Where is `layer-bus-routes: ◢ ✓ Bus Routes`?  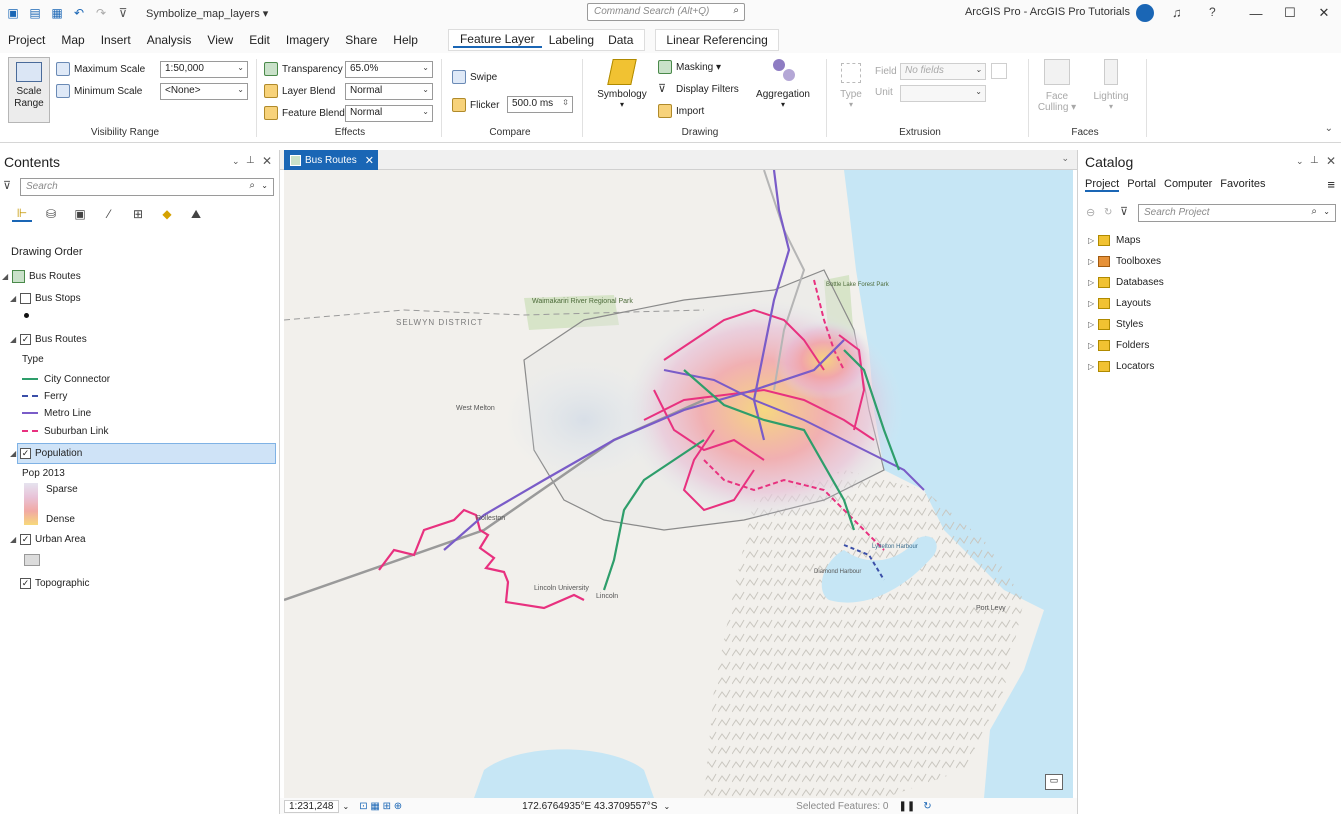
layer-bus-routes: ◢ ✓ Bus Routes is located at coordinates (48, 339).